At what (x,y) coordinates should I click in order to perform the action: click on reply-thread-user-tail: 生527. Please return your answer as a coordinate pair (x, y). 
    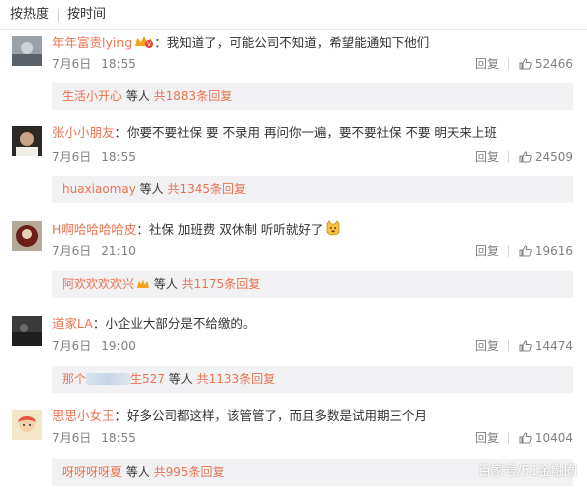
    Looking at the image, I should click on (147, 379).